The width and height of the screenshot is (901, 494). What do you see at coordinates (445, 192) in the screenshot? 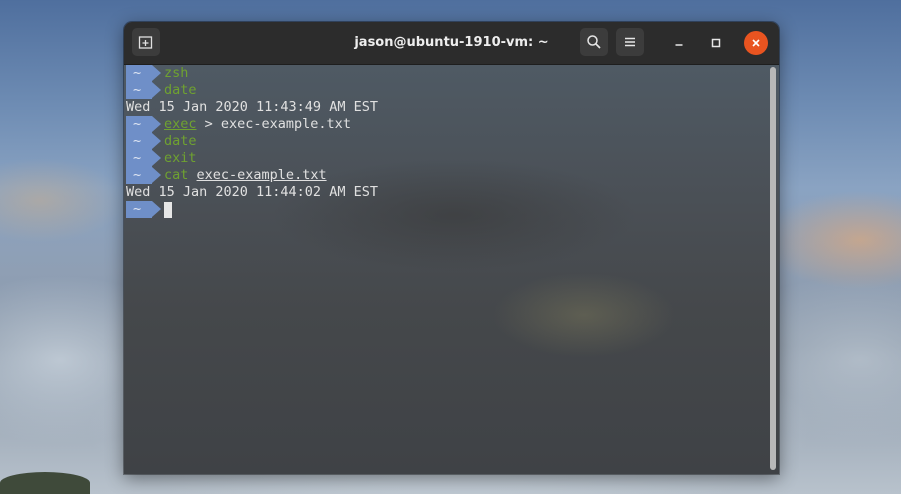
I see `terminal-line: Wed 15 Jan 2020 11:44:02 AM EST` at bounding box center [445, 192].